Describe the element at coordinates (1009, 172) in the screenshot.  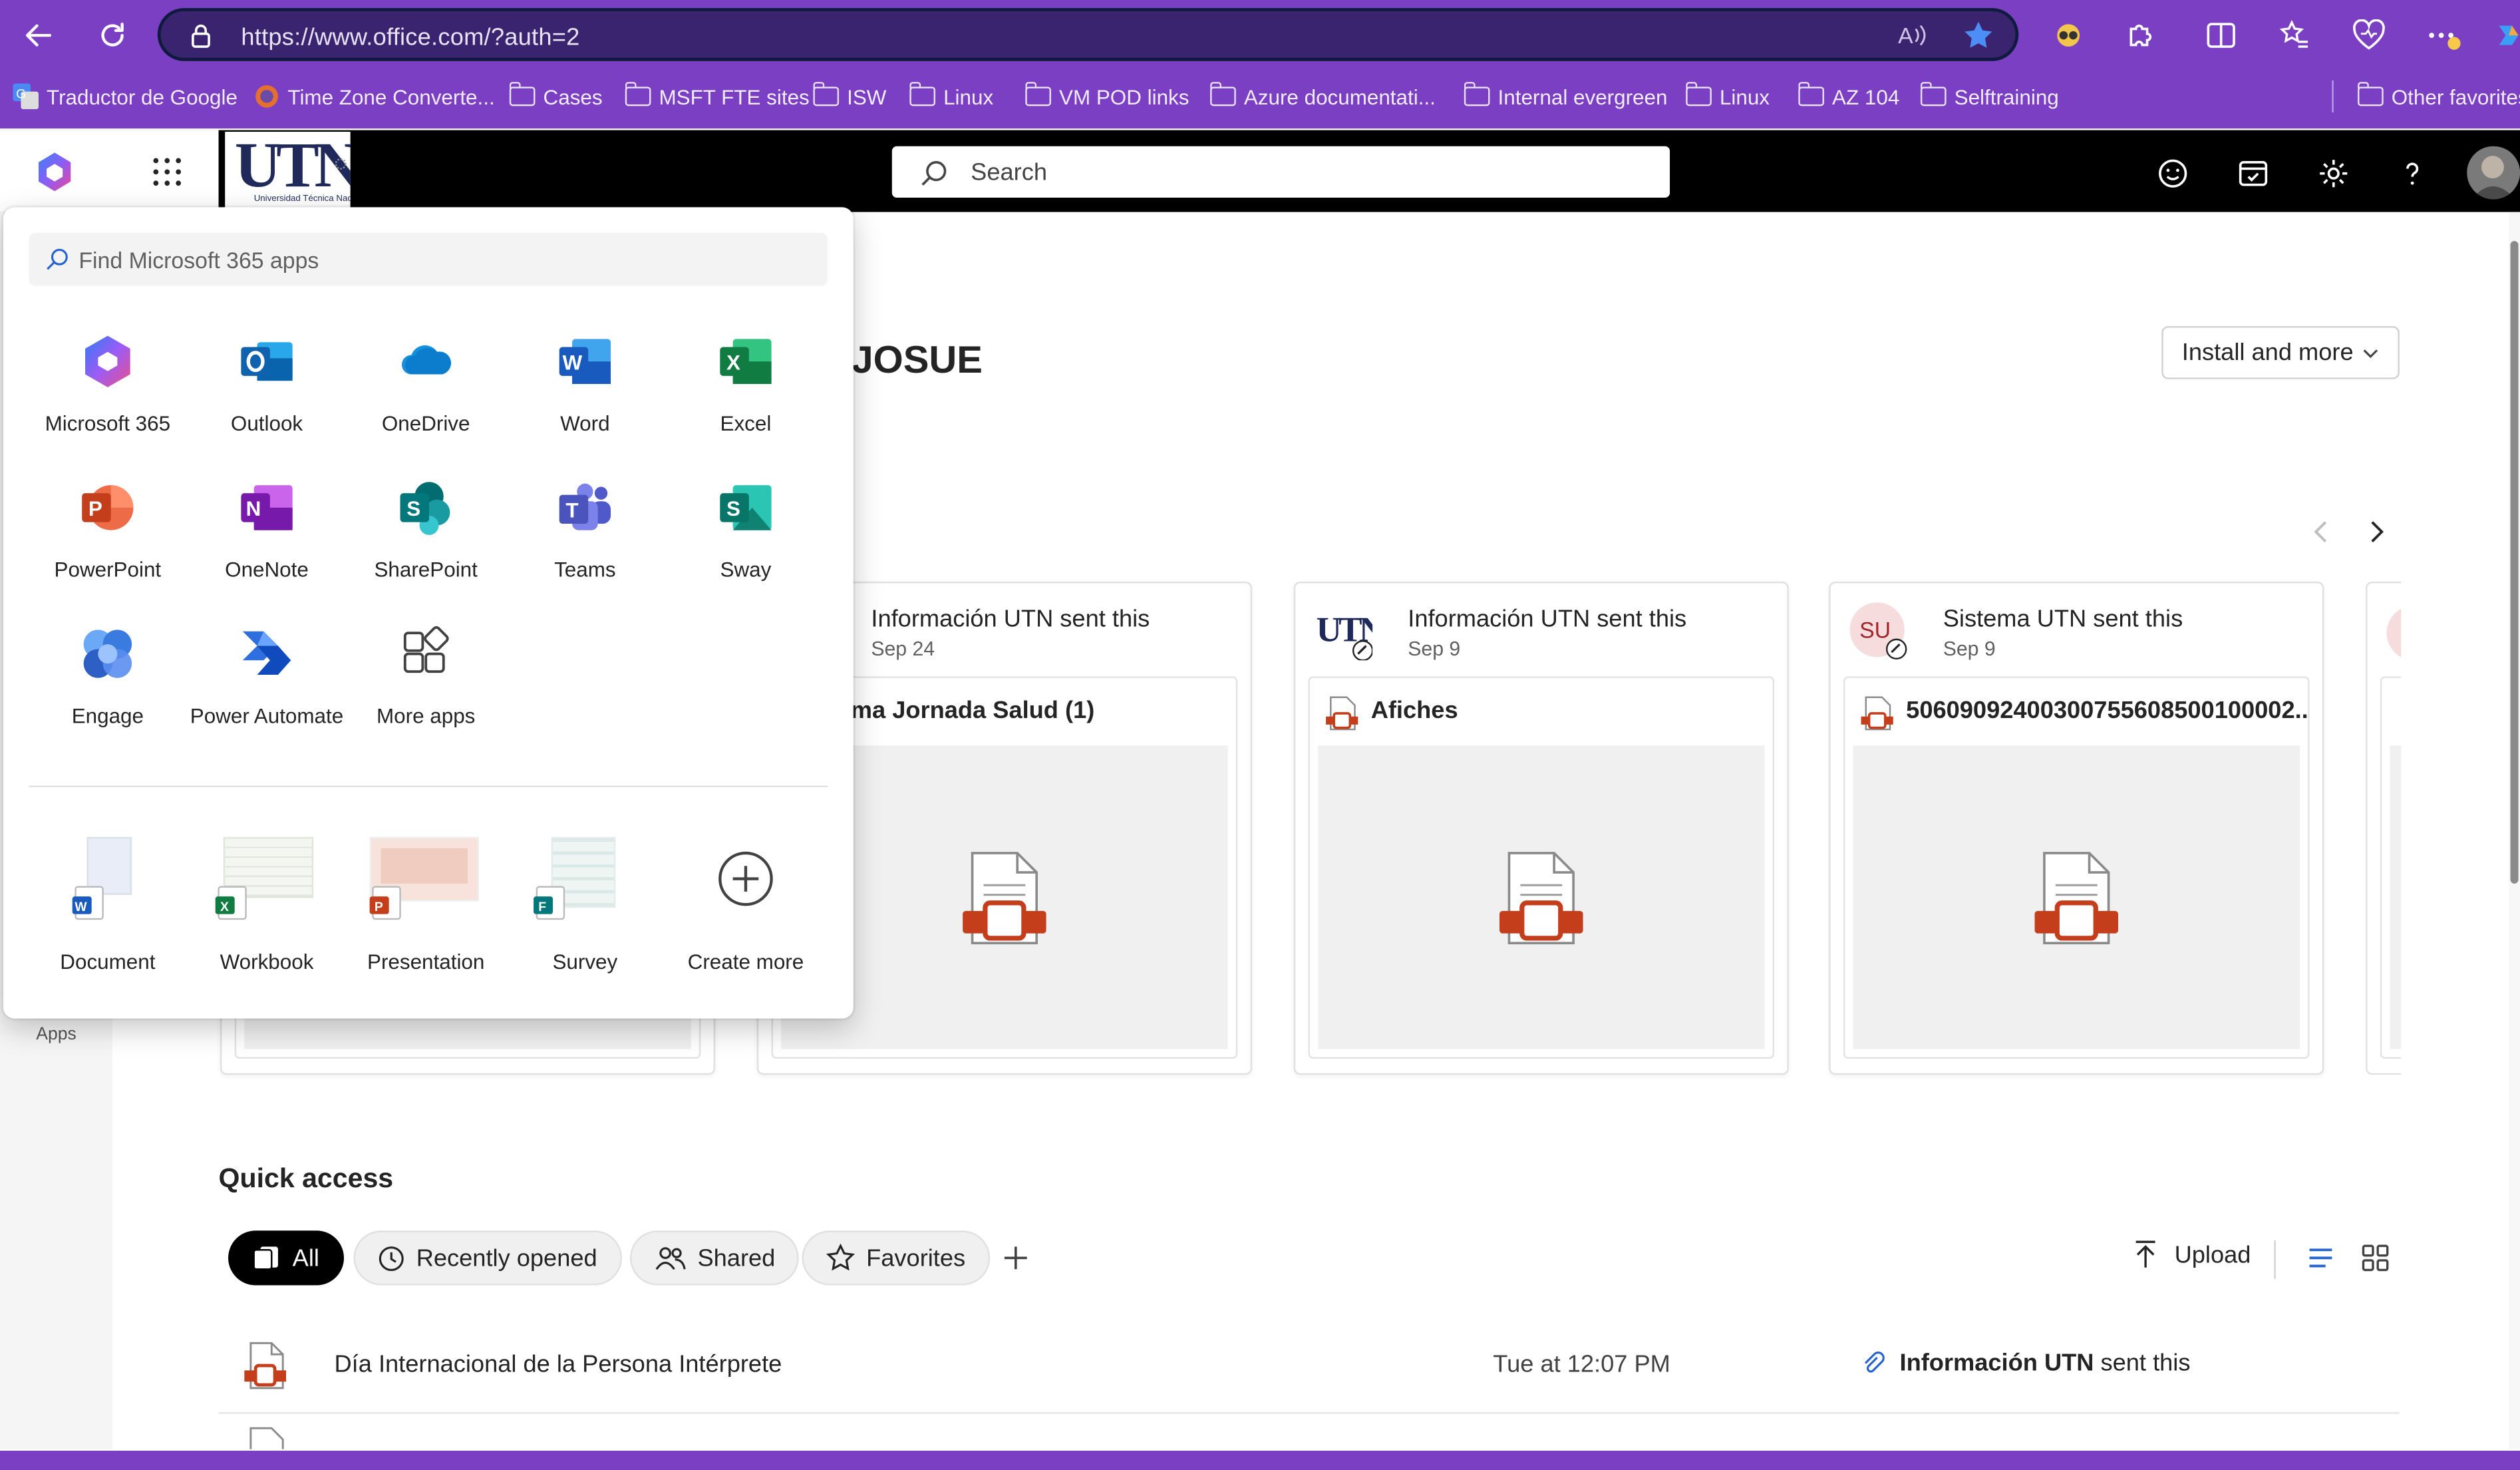
I see `search-placeholder: Search` at that location.